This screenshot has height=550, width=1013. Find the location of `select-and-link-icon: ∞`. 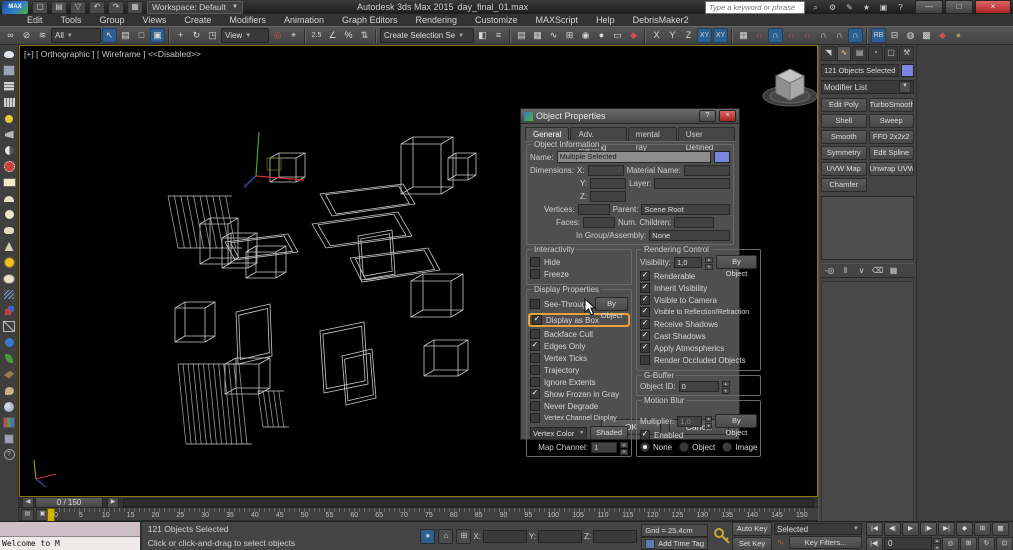

select-and-link-icon: ∞ is located at coordinates (10, 35).